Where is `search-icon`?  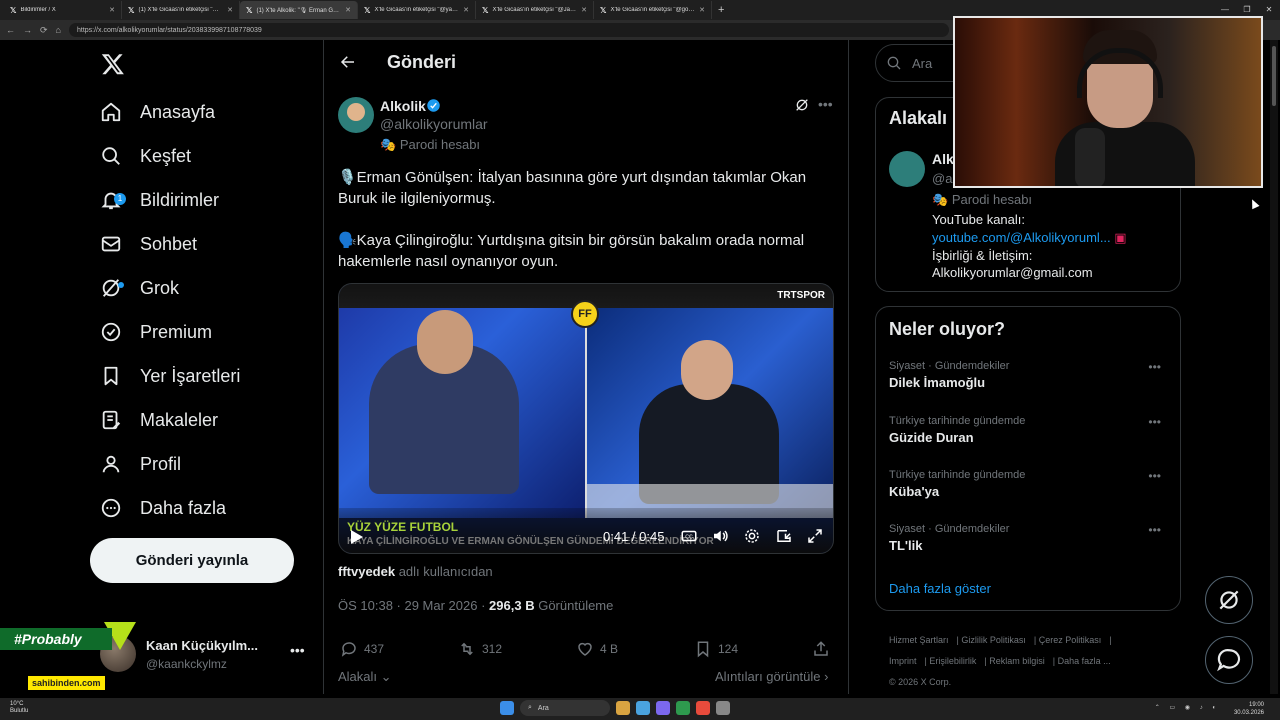 search-icon is located at coordinates (111, 156).